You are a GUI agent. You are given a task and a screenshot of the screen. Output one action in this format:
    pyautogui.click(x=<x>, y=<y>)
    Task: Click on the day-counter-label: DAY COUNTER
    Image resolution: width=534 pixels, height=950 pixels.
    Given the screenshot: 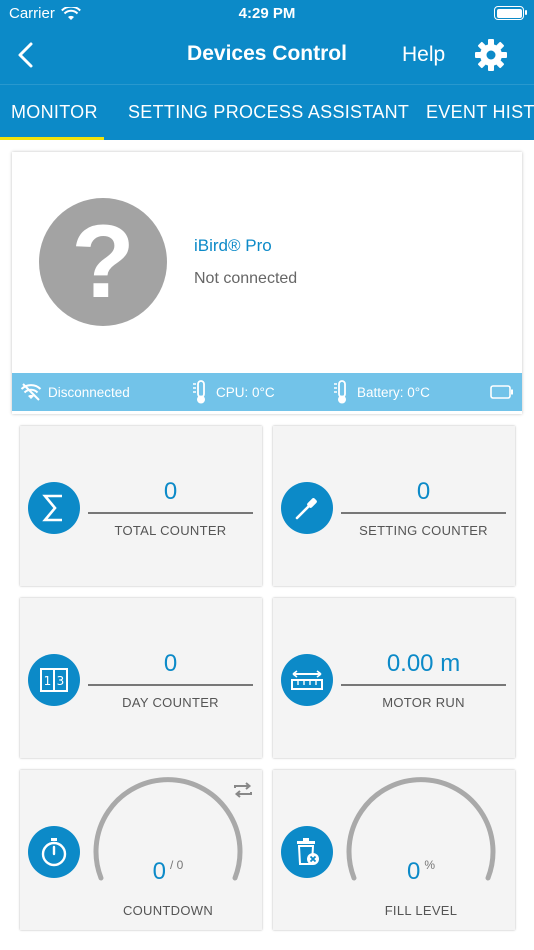 What is the action you would take?
    pyautogui.click(x=170, y=702)
    